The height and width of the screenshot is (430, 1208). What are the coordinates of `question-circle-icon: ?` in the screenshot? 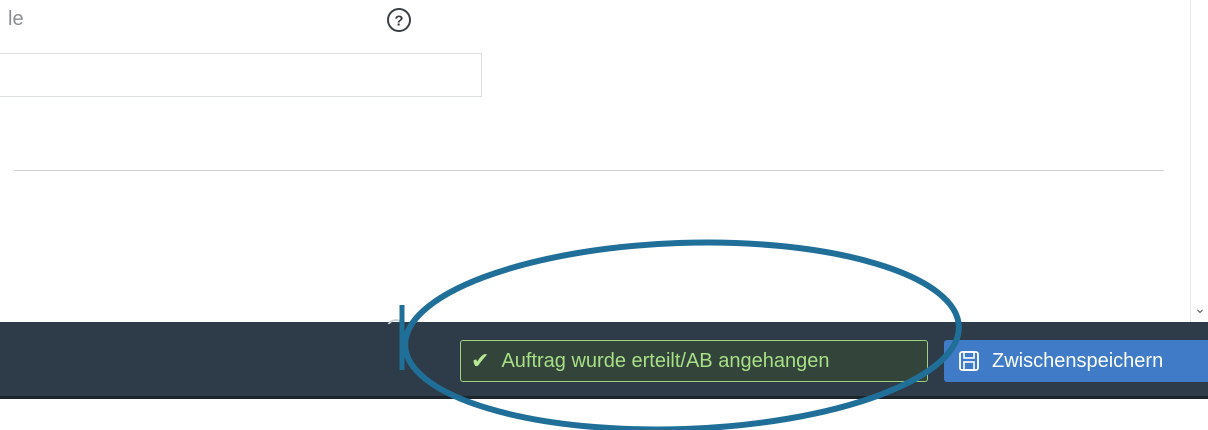 It's located at (399, 20).